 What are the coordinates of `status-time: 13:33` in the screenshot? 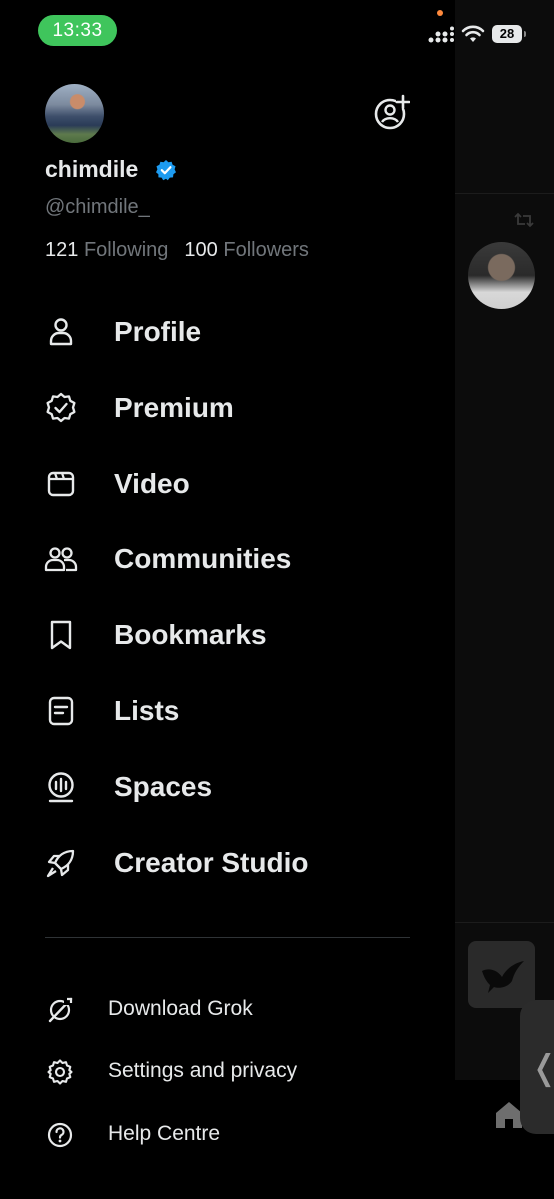 It's located at (77, 30).